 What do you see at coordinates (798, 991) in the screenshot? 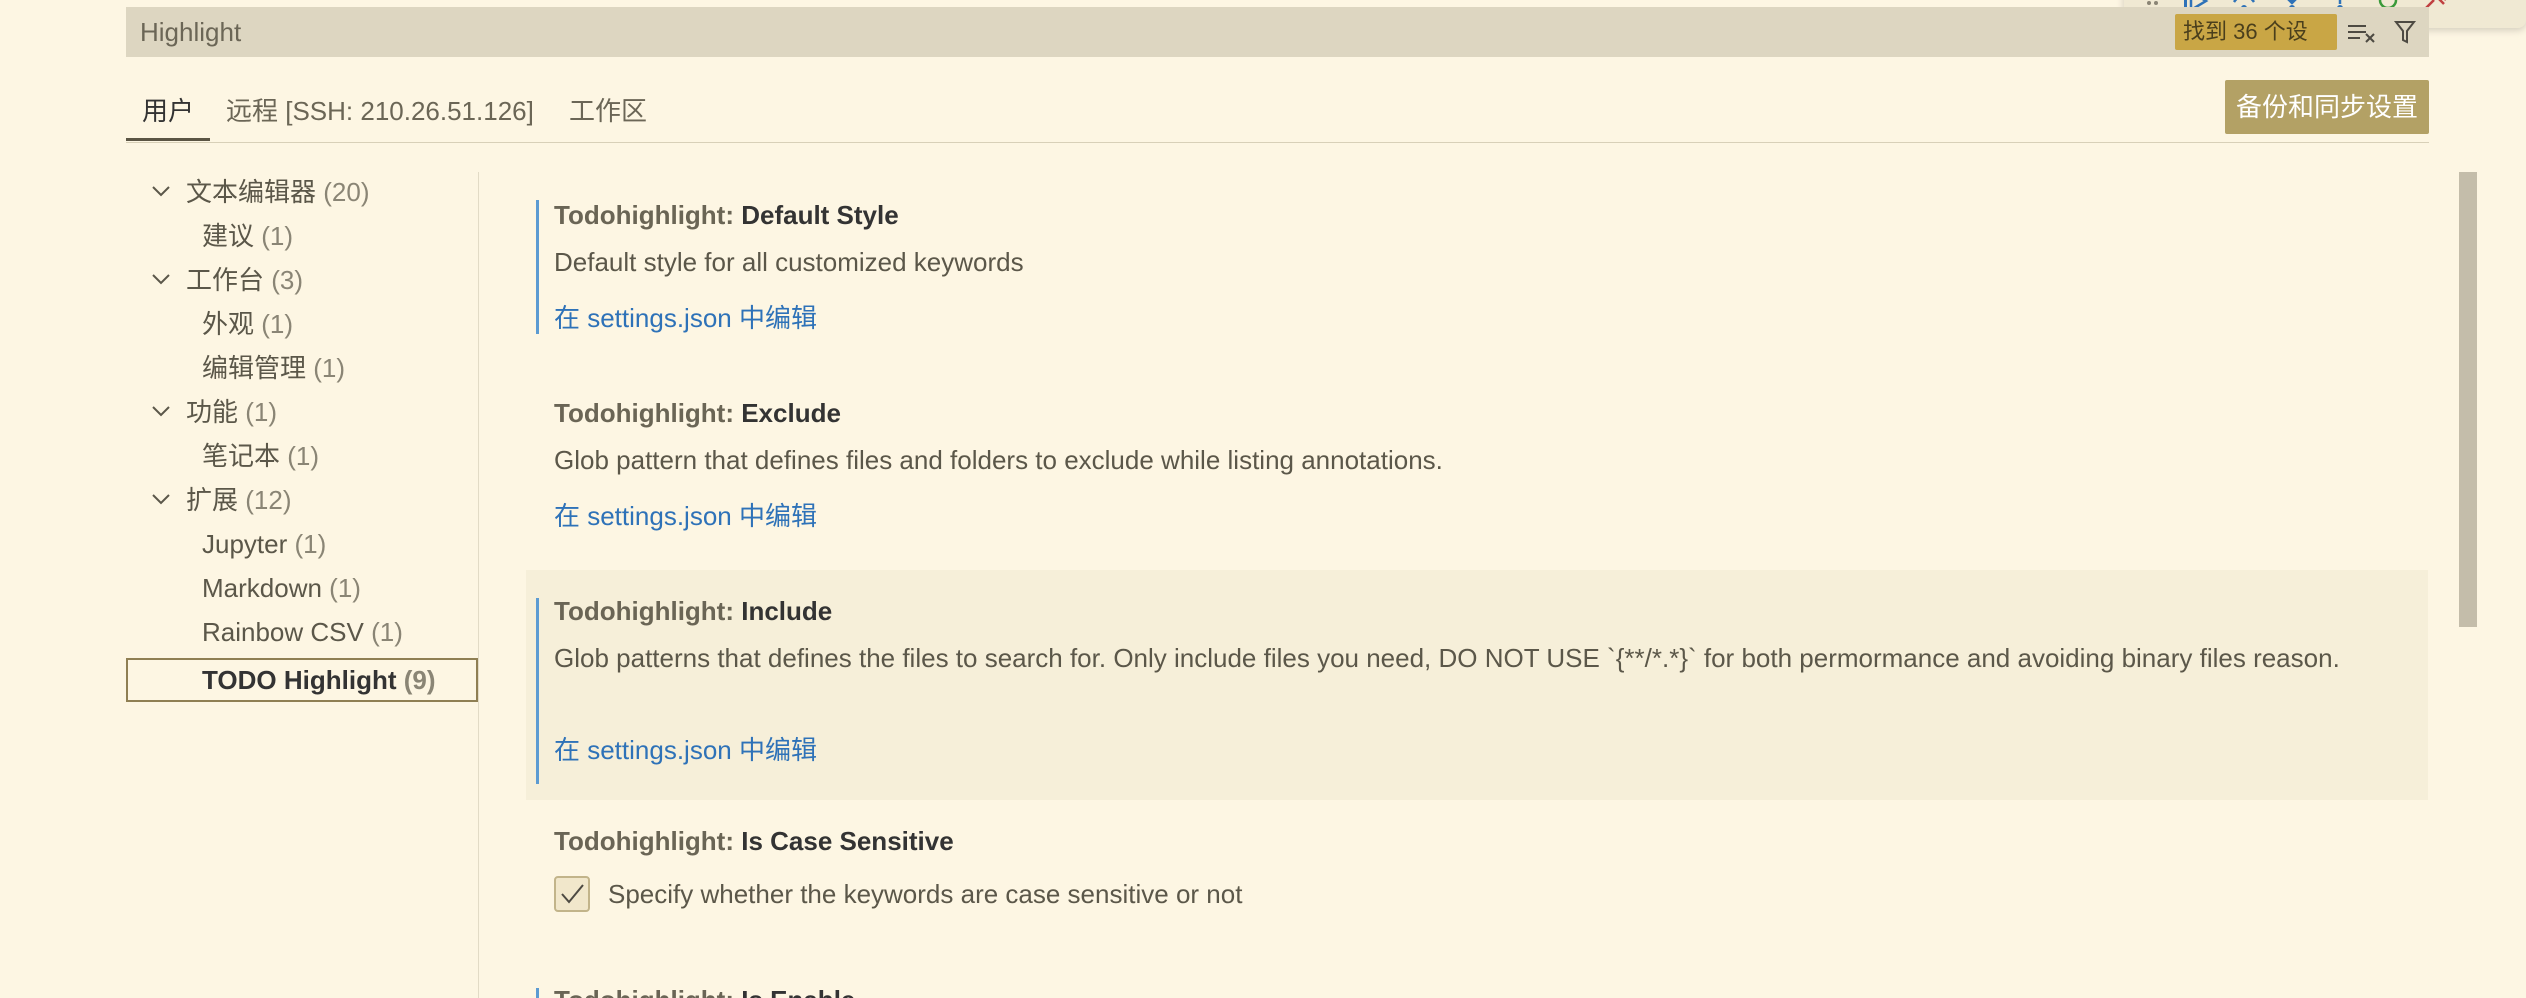
I see `setting-name: Is Enable` at bounding box center [798, 991].